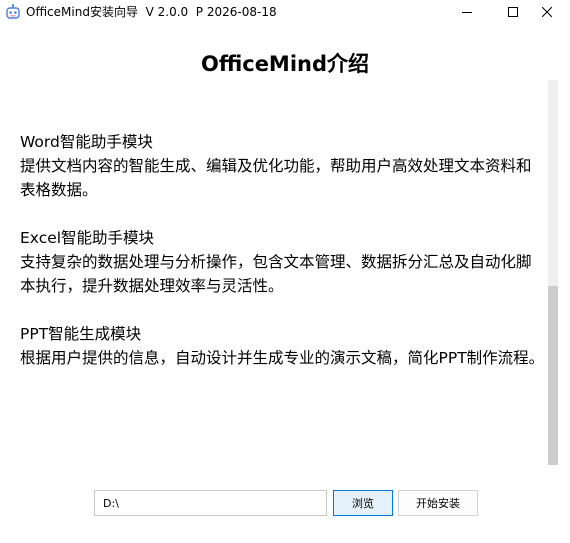 Image resolution: width=570 pixels, height=543 pixels. Describe the element at coordinates (553, 375) in the screenshot. I see `scrollbar-thumb` at that location.